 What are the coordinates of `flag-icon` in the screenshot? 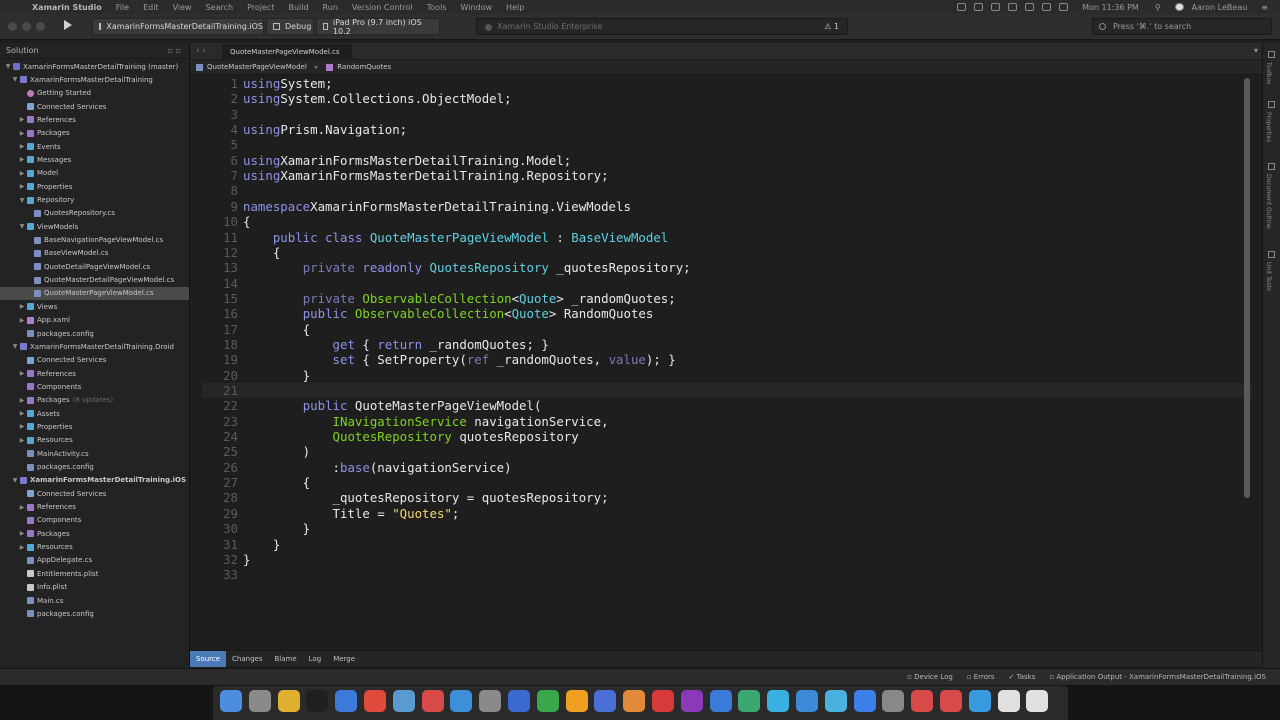 It's located at (1047, 7).